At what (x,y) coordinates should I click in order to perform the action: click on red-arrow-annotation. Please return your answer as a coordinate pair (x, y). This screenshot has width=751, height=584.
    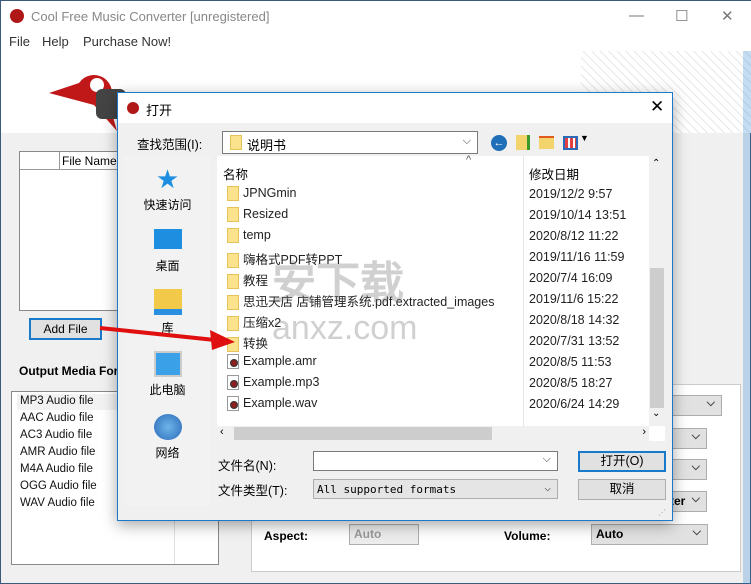
    Looking at the image, I should click on (167, 338).